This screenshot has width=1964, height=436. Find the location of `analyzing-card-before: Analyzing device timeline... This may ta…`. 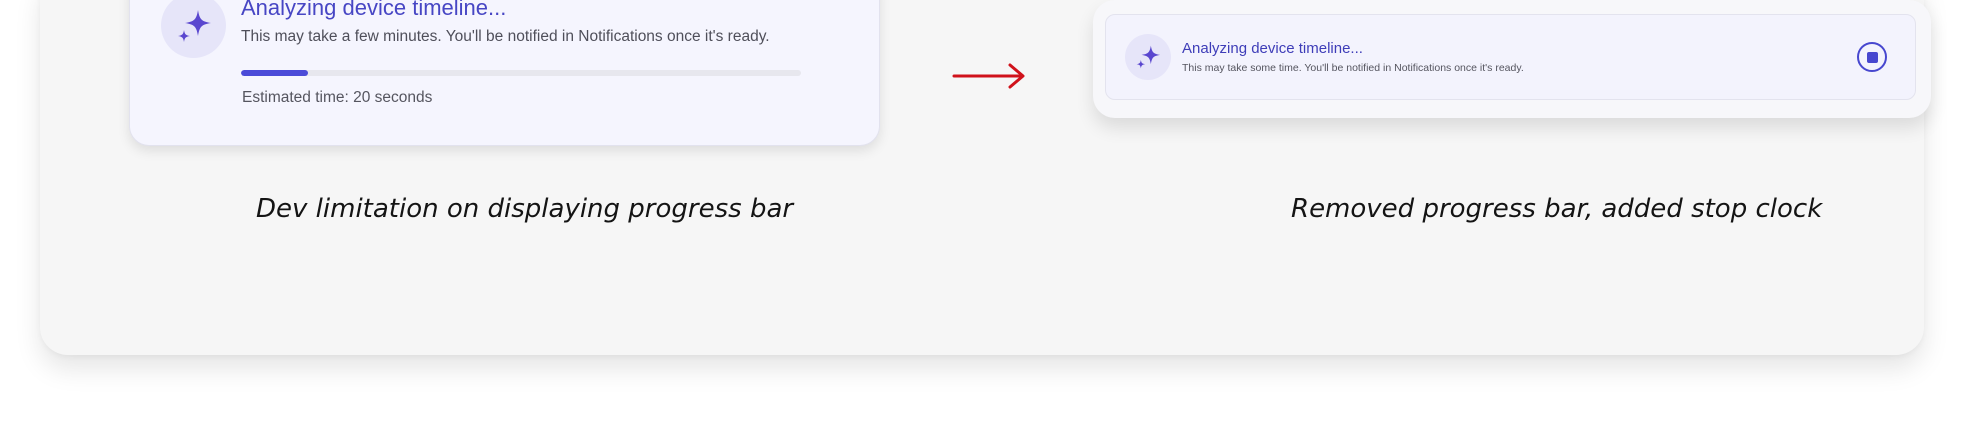

analyzing-card-before: Analyzing device timeline... This may ta… is located at coordinates (504, 73).